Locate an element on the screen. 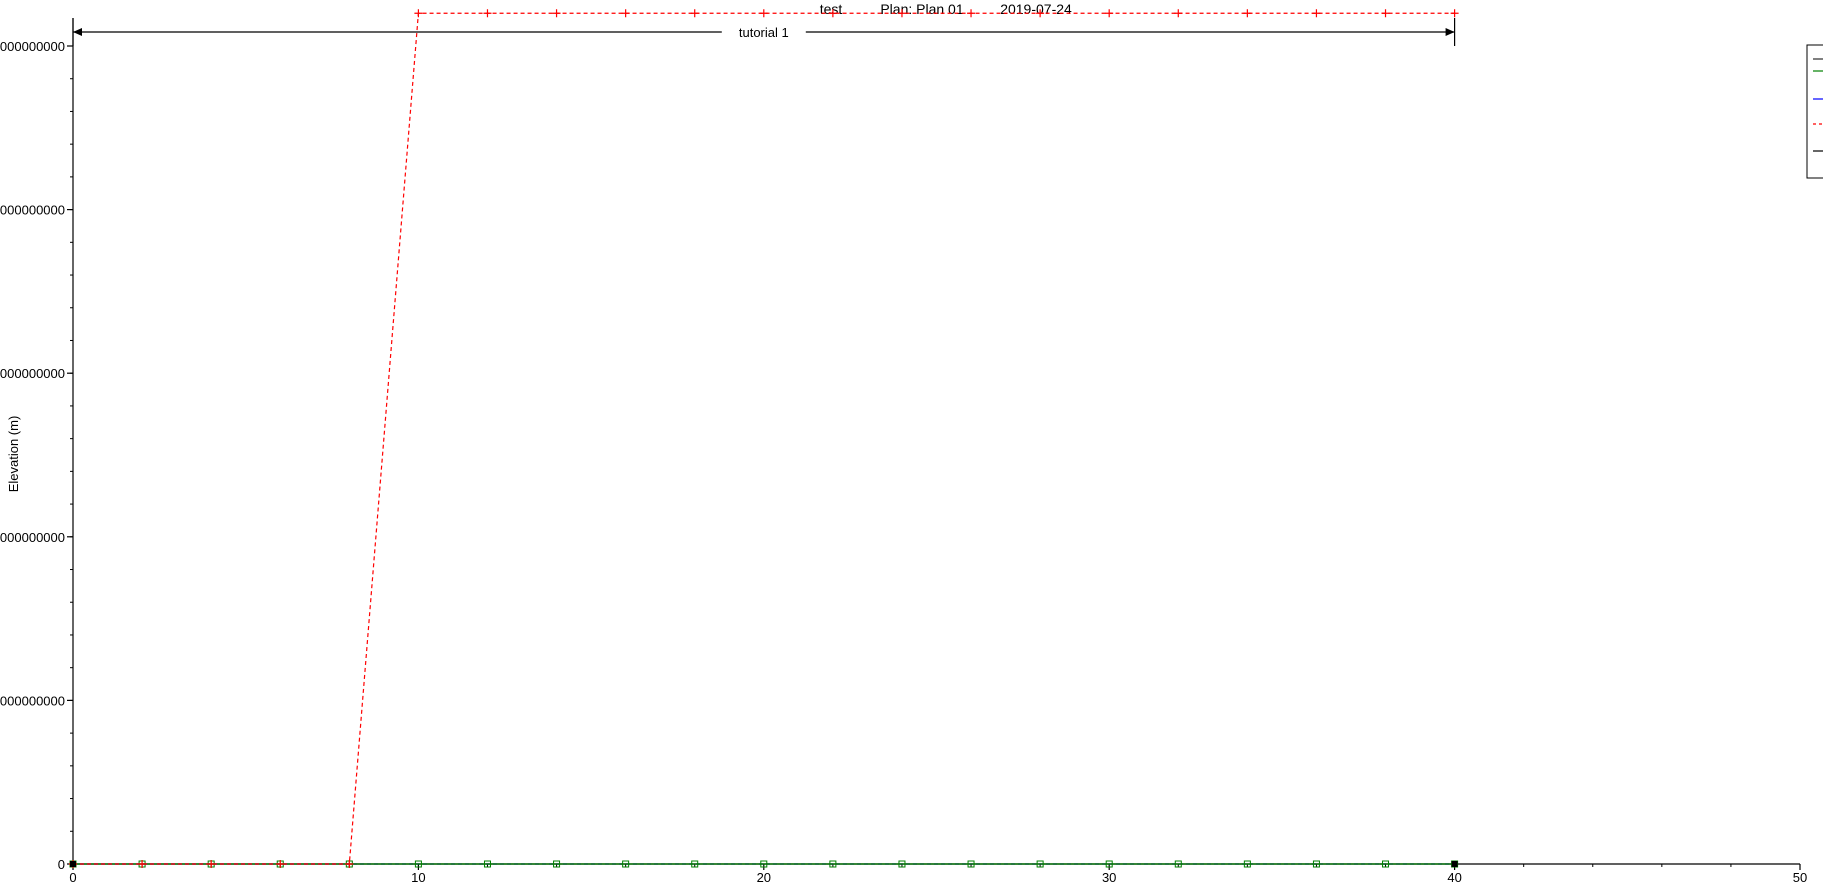  x-tick-label: 10 is located at coordinates (418, 877).